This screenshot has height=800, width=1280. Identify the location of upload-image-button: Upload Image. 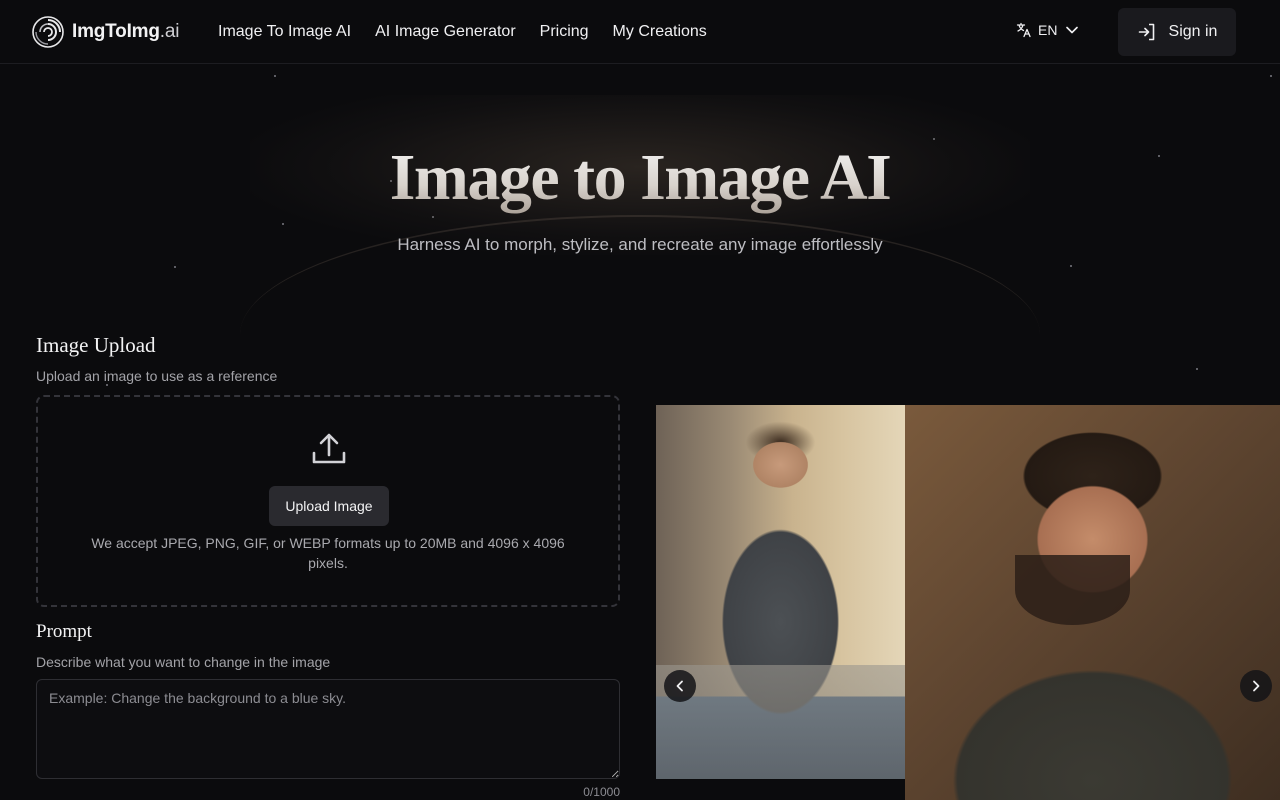
(329, 506).